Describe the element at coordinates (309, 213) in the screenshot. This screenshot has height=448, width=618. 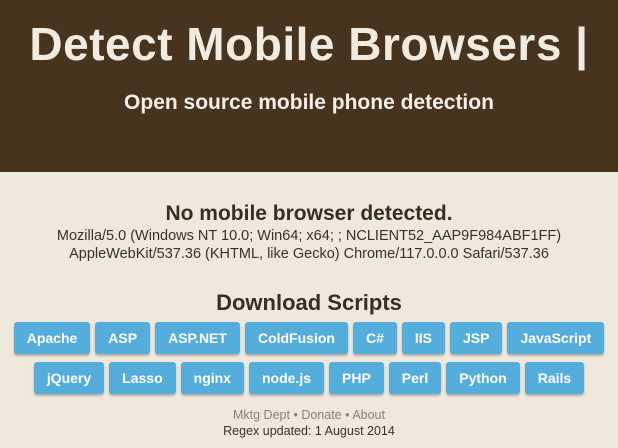
I see `detection-result: No mobile browser detected.` at that location.